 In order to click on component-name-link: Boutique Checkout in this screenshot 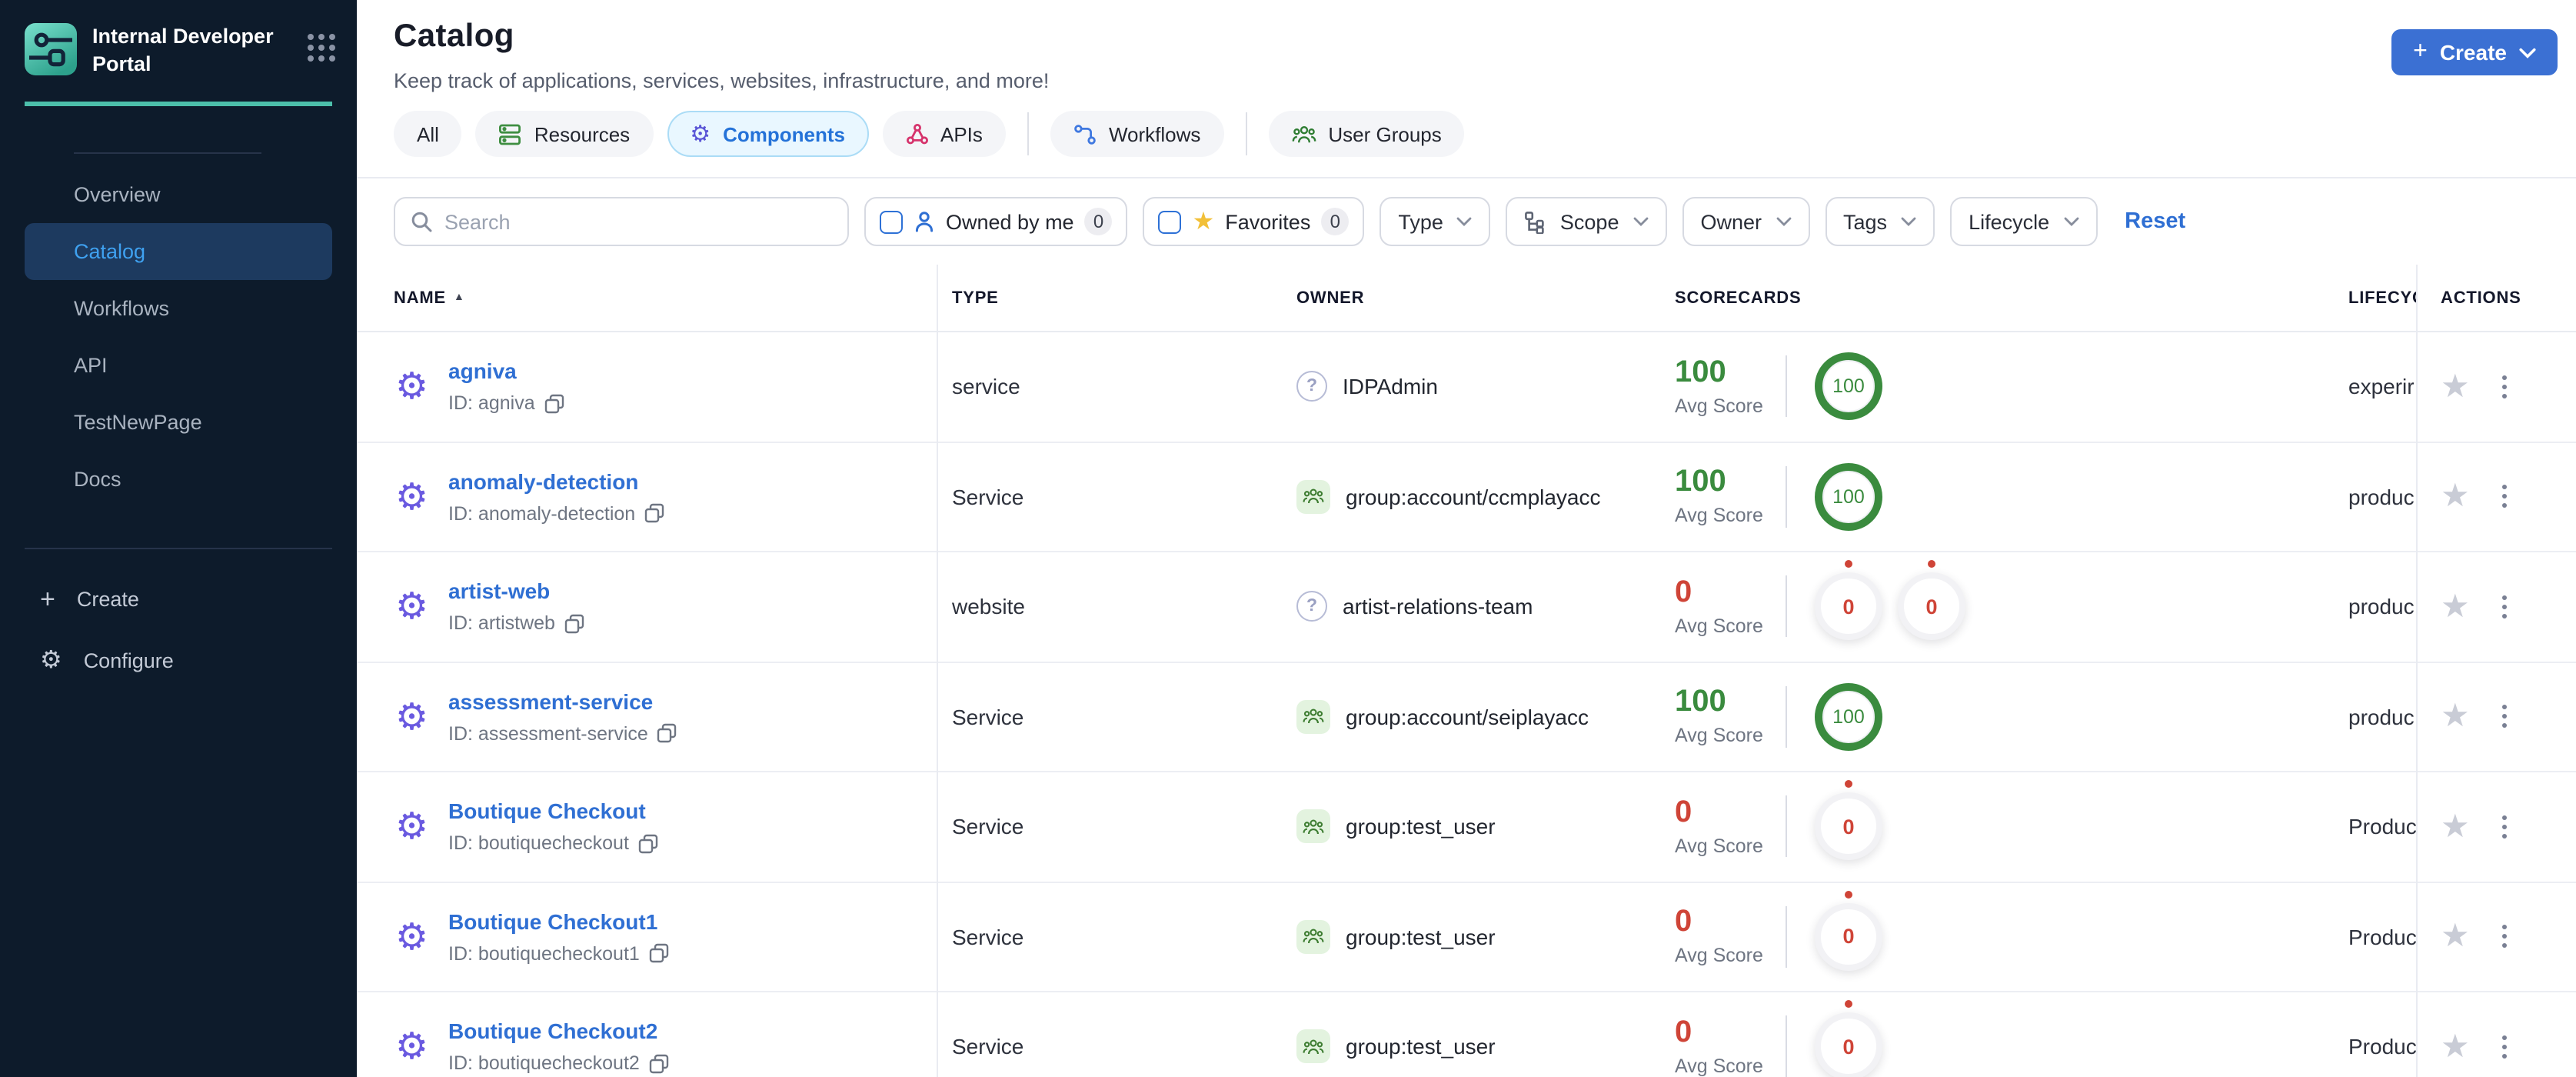, I will do `click(553, 811)`.